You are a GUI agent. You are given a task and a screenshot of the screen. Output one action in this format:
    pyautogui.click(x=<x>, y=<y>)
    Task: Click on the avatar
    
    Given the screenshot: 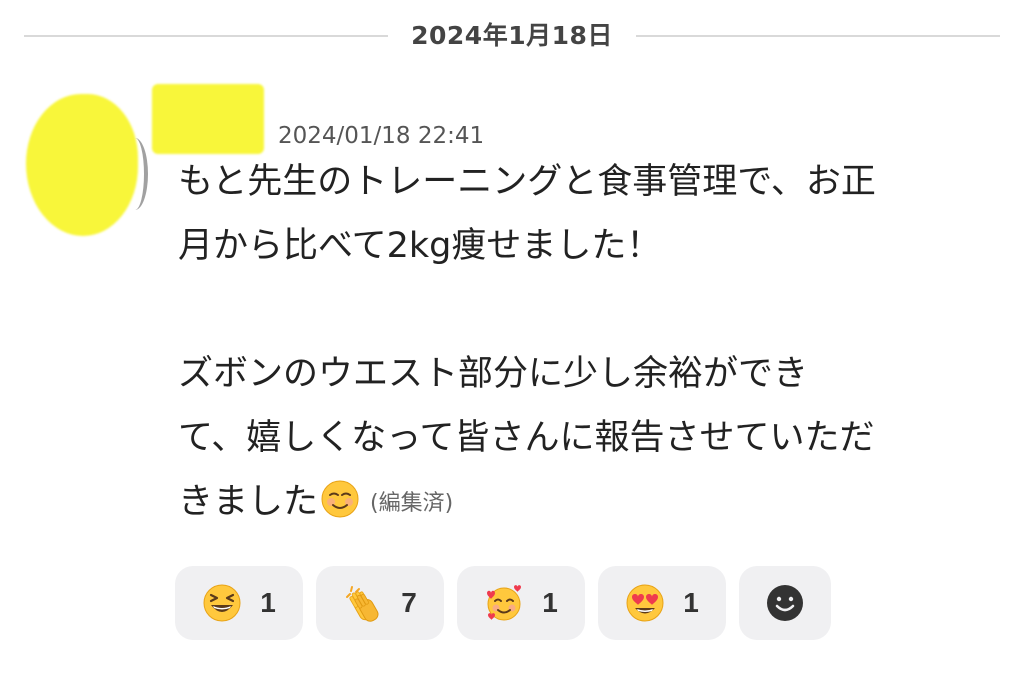 What is the action you would take?
    pyautogui.click(x=89, y=165)
    